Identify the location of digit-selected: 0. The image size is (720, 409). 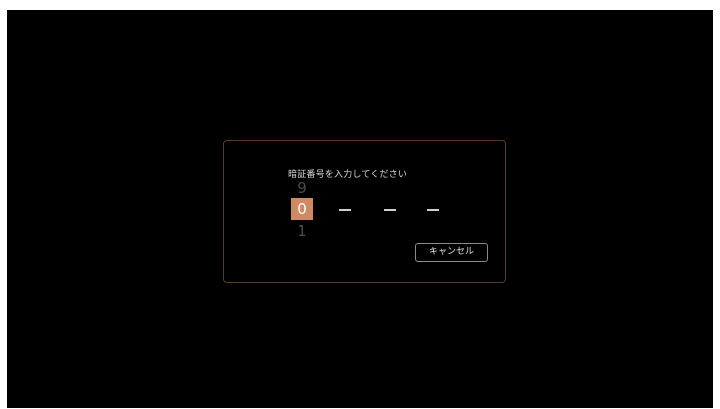
(302, 209).